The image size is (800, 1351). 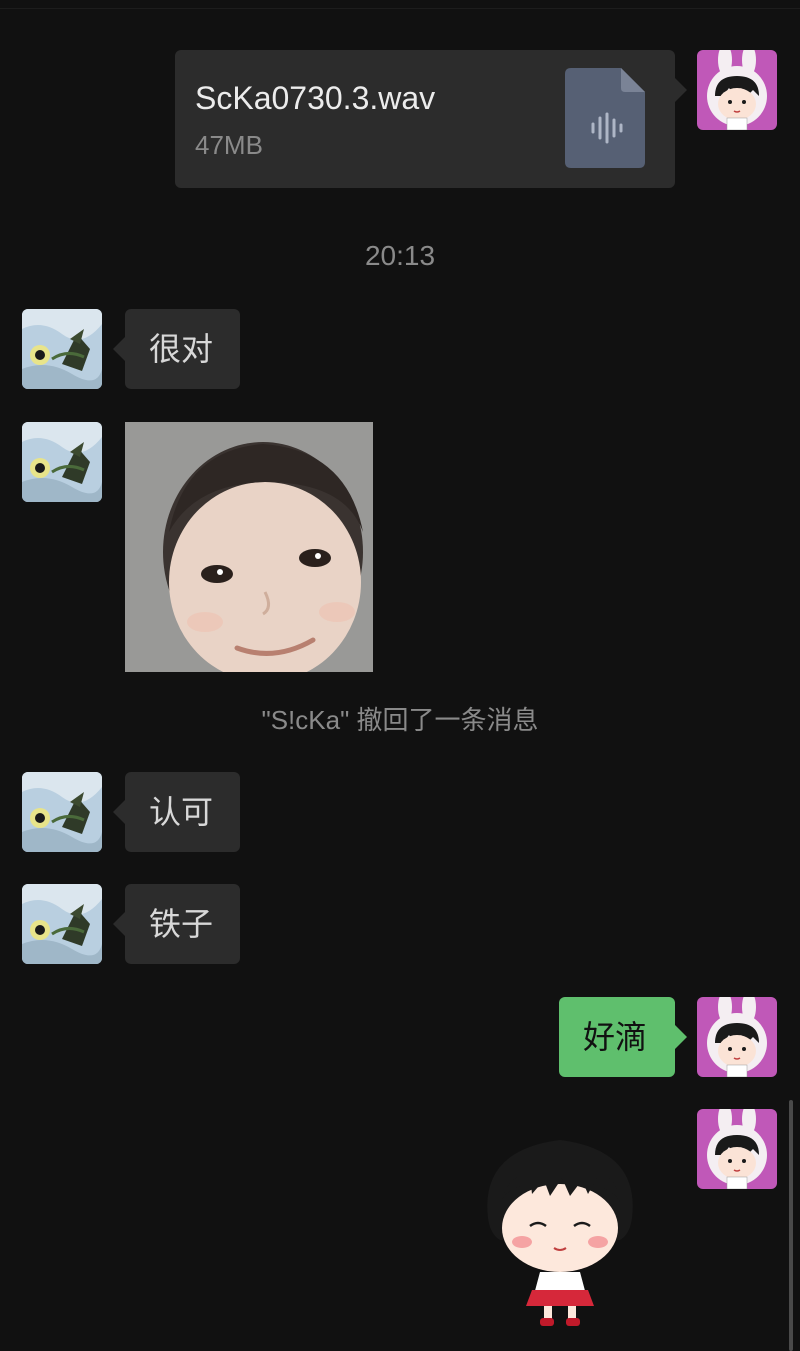 What do you see at coordinates (229, 145) in the screenshot?
I see `file-size: 47MB` at bounding box center [229, 145].